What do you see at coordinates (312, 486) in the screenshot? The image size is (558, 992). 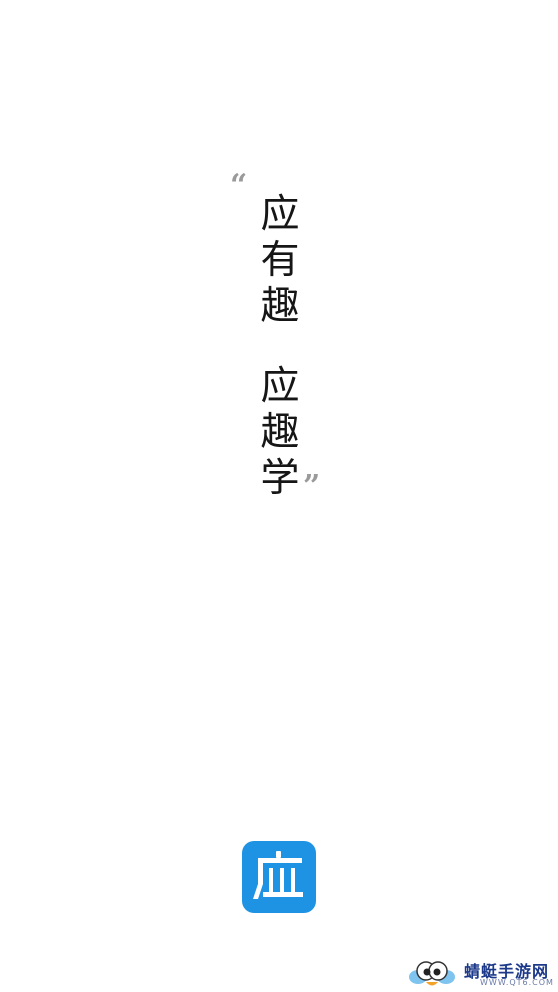 I see `closing-quote-mark: ”` at bounding box center [312, 486].